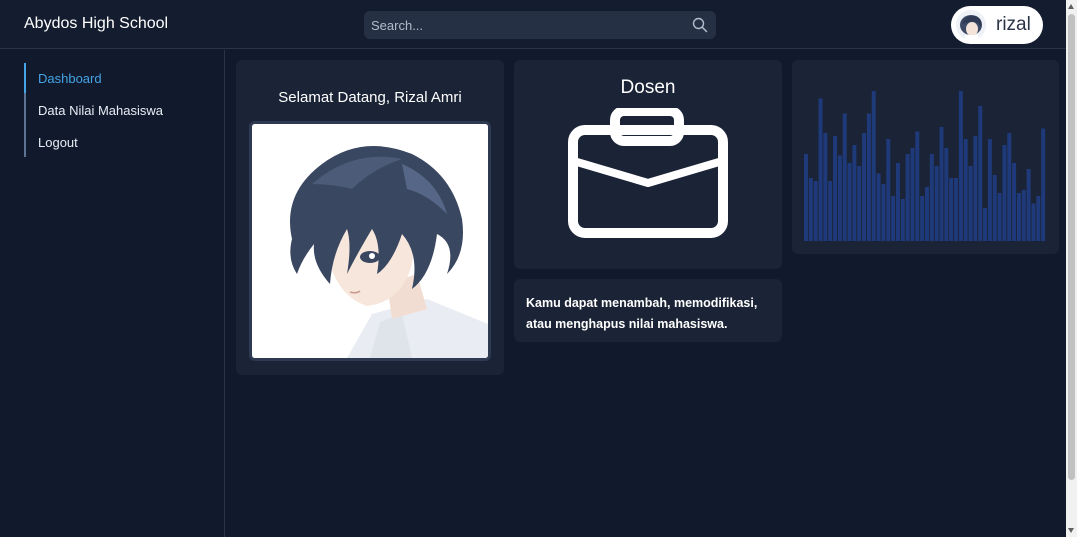  I want to click on scroll-down-arrow, so click(1071, 530).